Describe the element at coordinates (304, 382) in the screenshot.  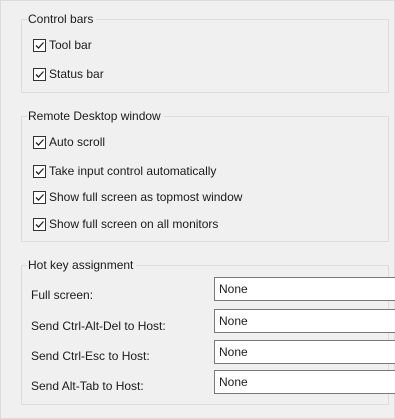
I see `alt-tab-hotkey-input` at that location.